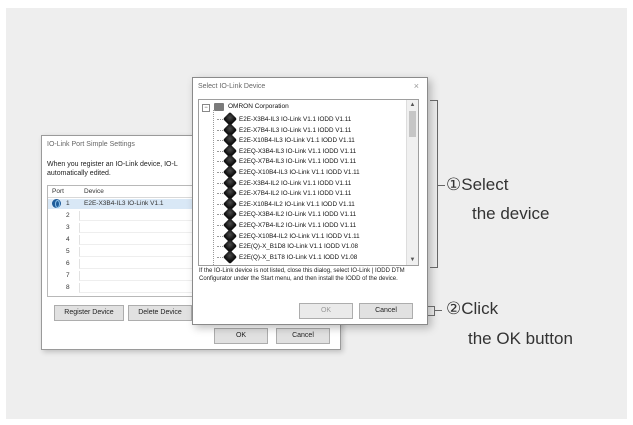 This screenshot has height=425, width=633. What do you see at coordinates (441, 185) in the screenshot?
I see `select-bracket-tick` at bounding box center [441, 185].